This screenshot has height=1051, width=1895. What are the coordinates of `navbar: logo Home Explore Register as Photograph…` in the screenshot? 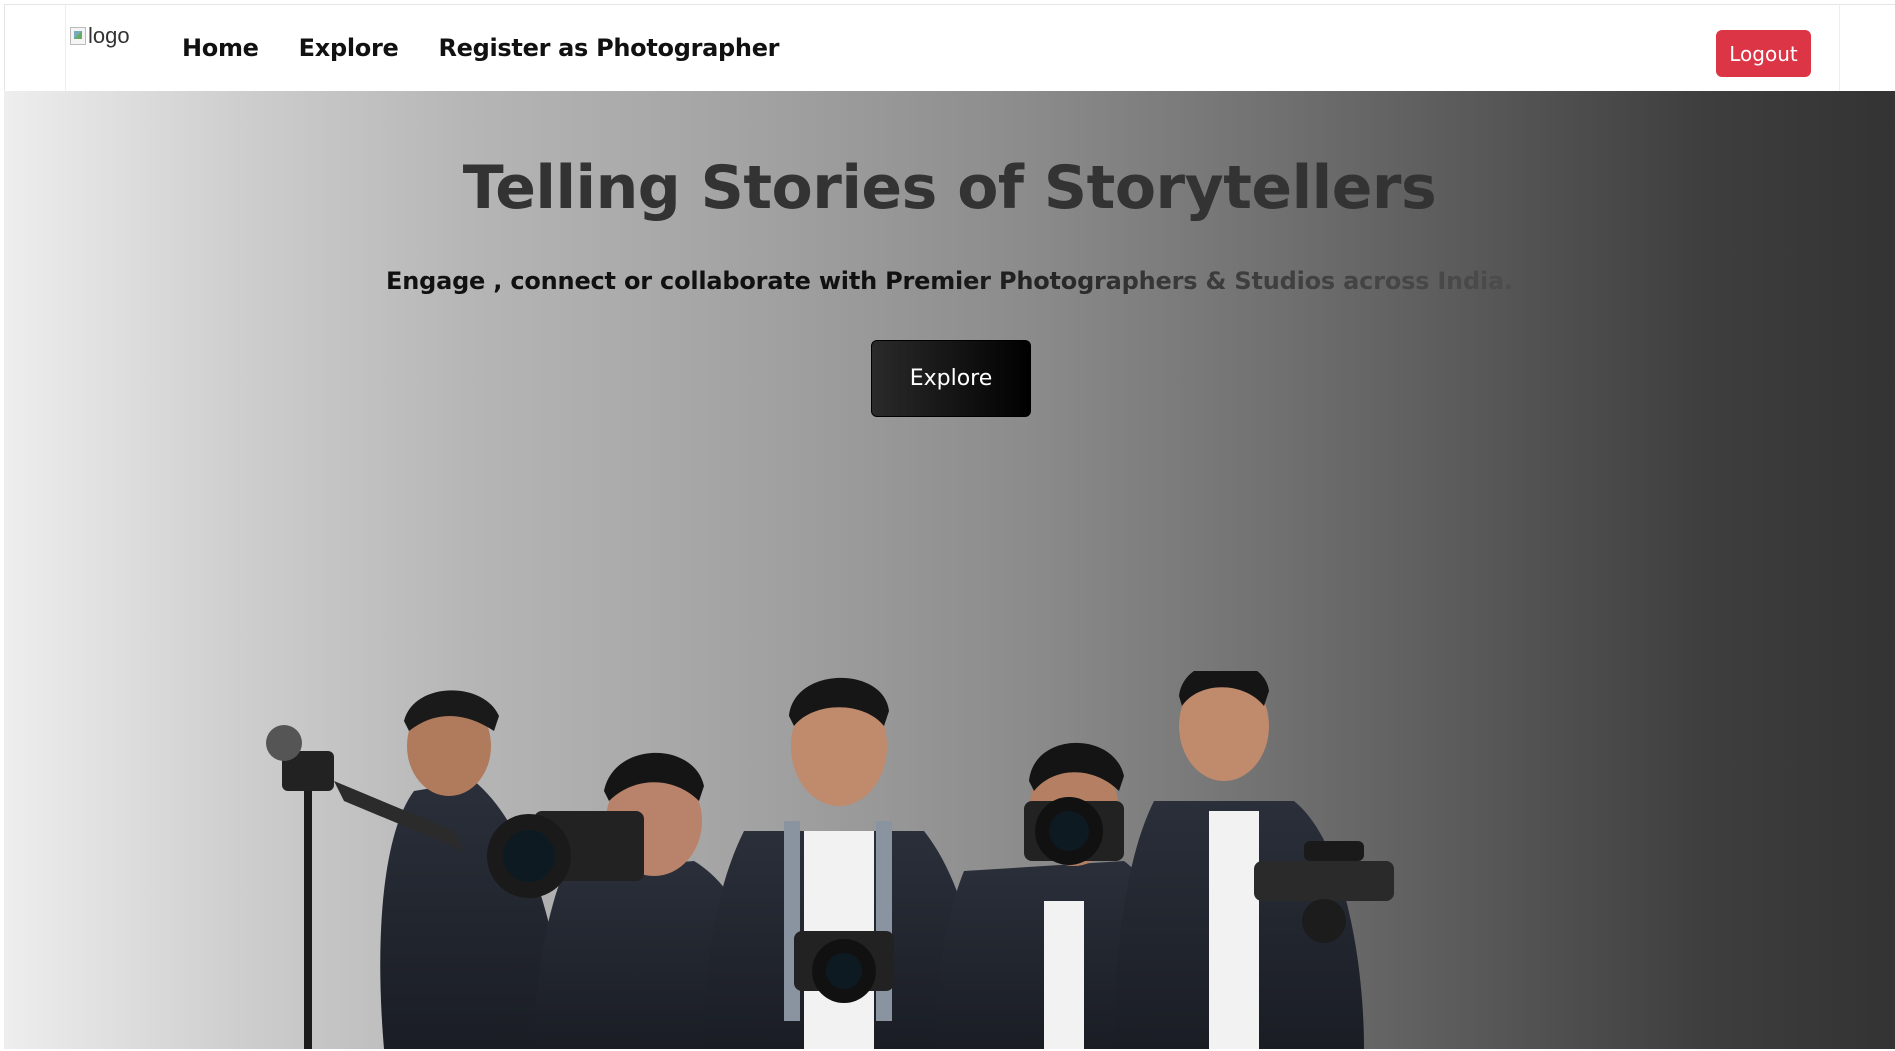 It's located at (950, 48).